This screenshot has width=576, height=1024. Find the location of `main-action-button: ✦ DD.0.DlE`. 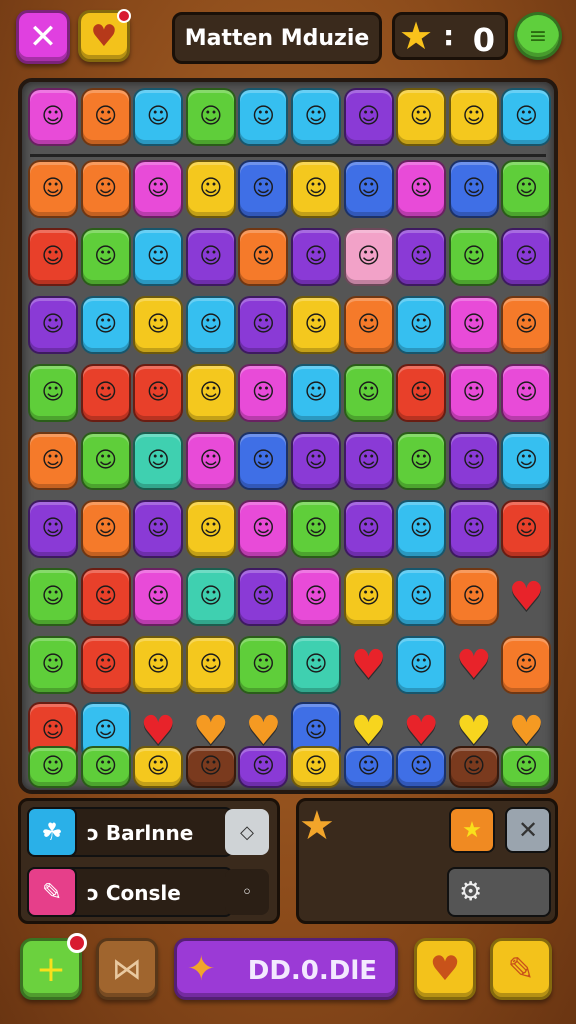

main-action-button: ✦ DD.0.DlE is located at coordinates (286, 969).